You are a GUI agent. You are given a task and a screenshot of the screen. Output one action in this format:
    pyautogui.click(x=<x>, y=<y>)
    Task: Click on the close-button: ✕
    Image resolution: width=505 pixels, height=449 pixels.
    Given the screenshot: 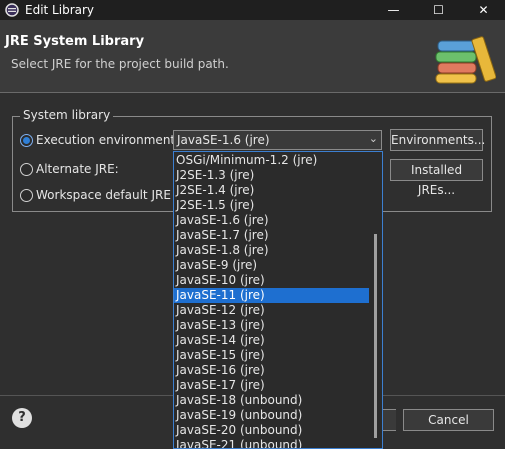 What is the action you would take?
    pyautogui.click(x=483, y=10)
    